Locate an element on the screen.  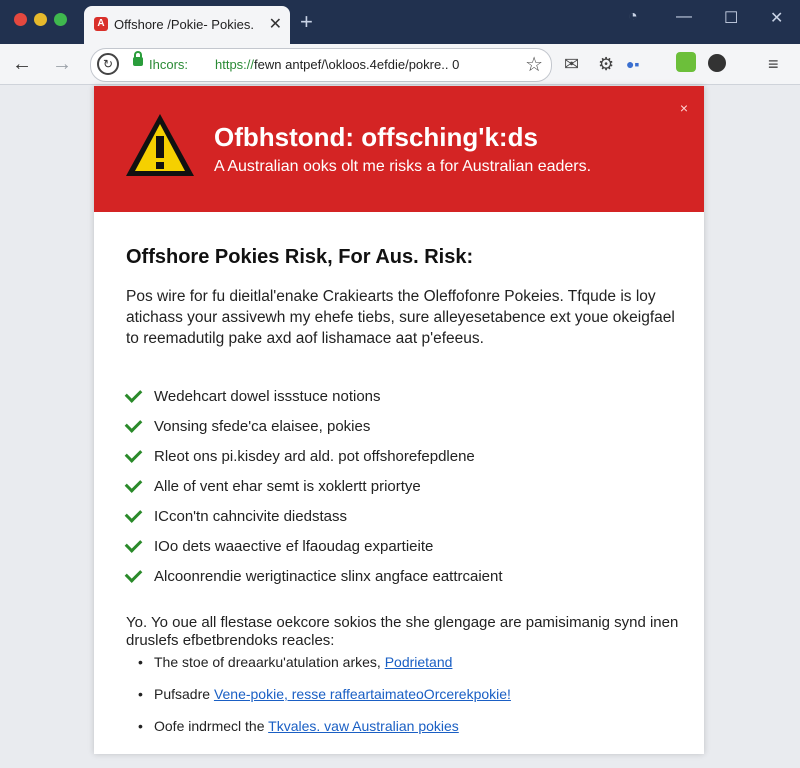
resource-link: Tkvales. vaw Australian pokies is located at coordinates (363, 726).